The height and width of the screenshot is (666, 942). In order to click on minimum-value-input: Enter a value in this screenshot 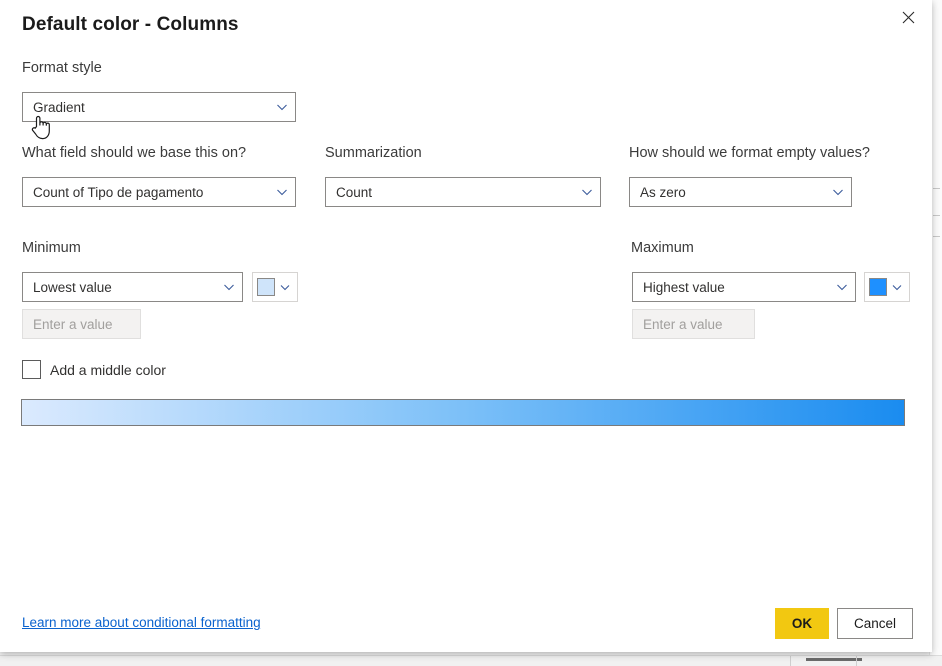, I will do `click(81, 324)`.